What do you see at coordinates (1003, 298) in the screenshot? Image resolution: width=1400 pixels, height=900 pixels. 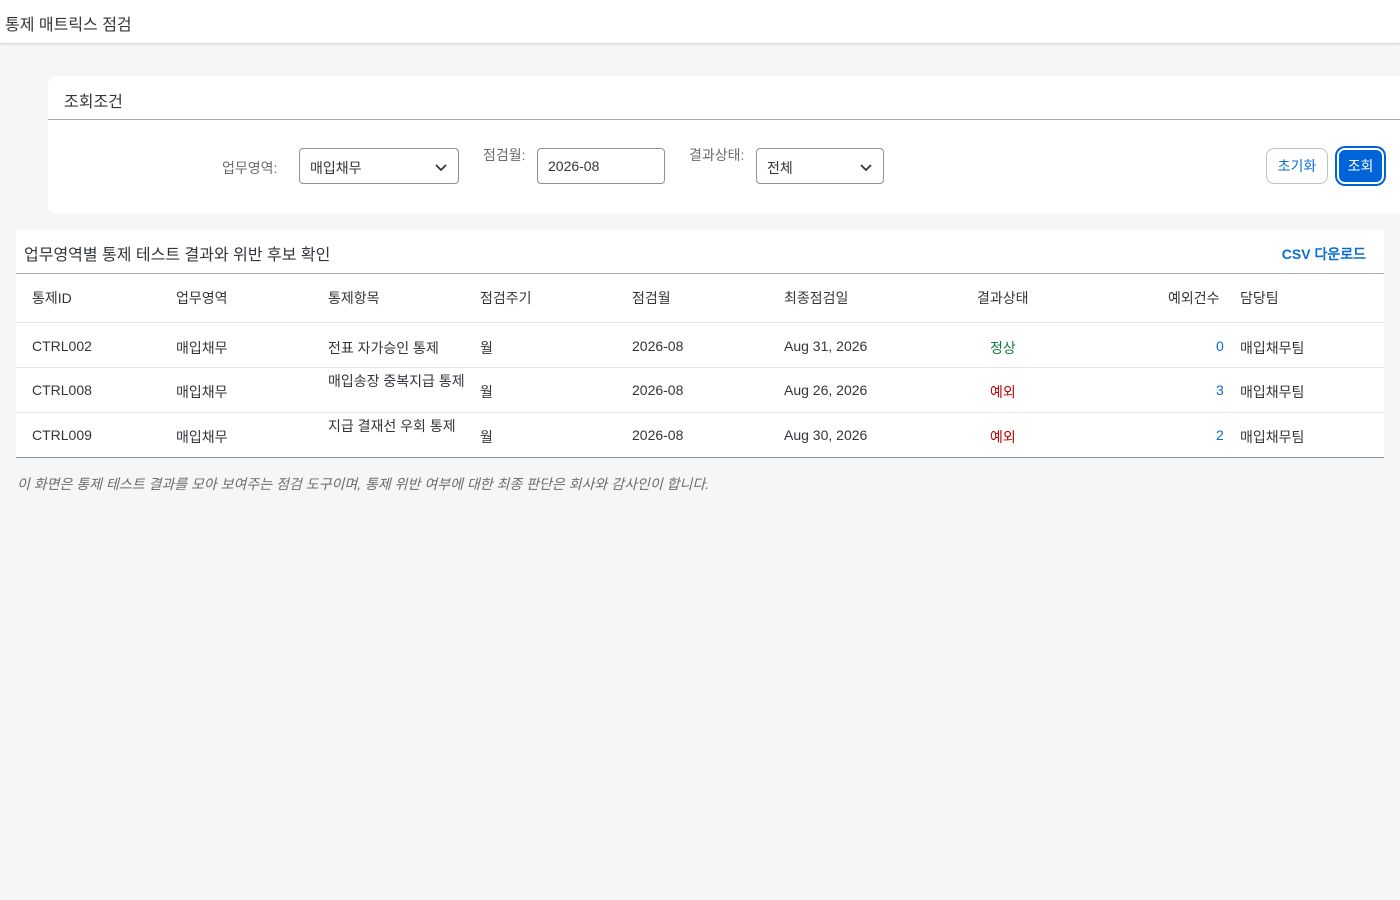 I see `column-header-status: 결과상태` at bounding box center [1003, 298].